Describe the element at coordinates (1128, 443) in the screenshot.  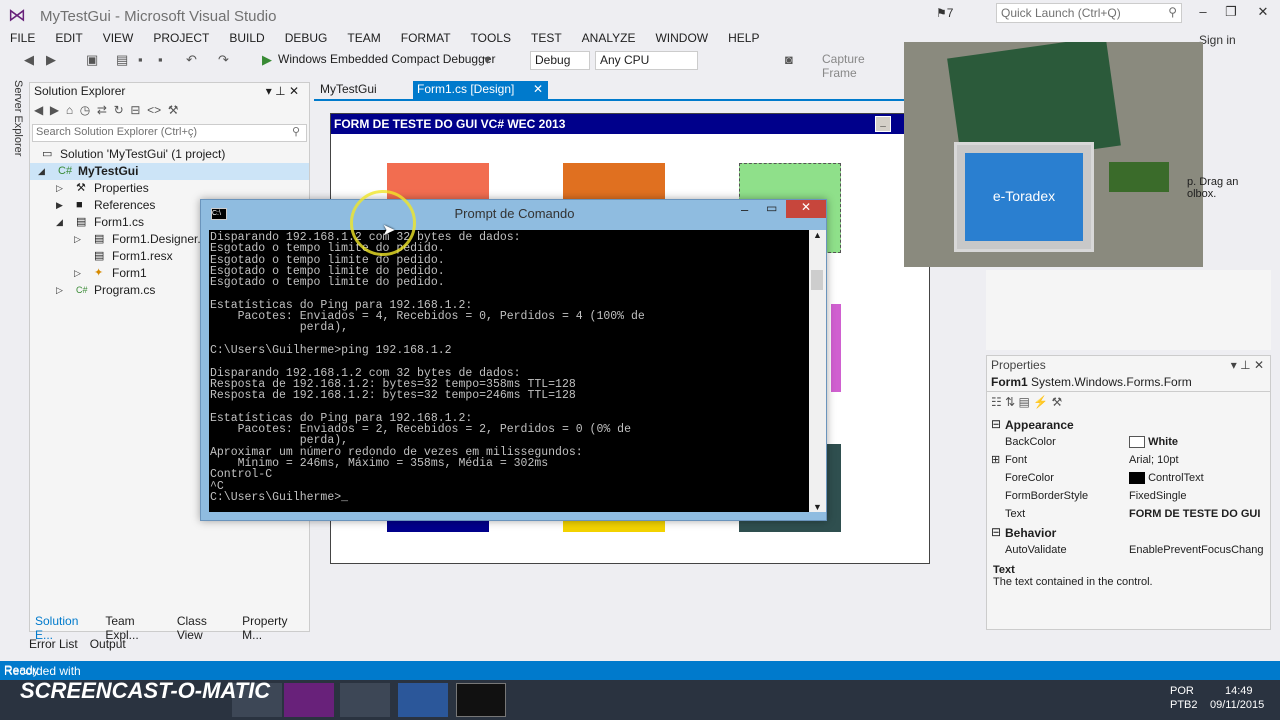
I see `property-row: BackColor White` at that location.